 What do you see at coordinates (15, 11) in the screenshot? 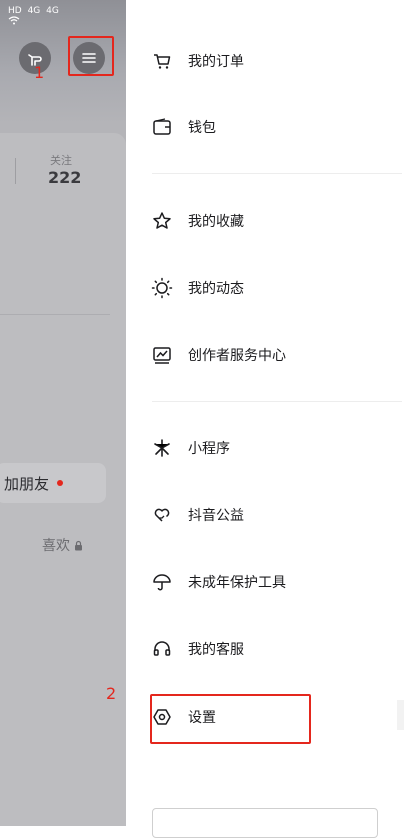
I see `hd-badge: HD` at bounding box center [15, 11].